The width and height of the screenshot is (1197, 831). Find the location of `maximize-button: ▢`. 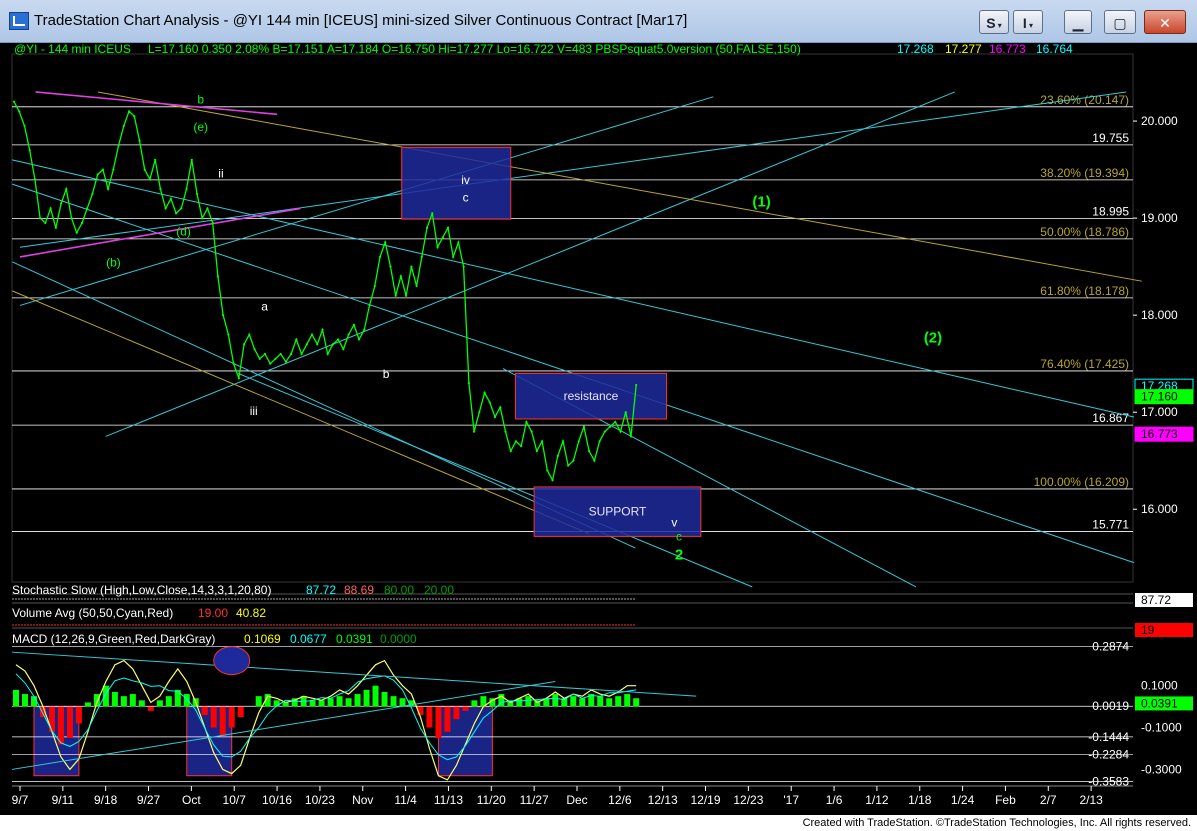

maximize-button: ▢ is located at coordinates (1120, 22).